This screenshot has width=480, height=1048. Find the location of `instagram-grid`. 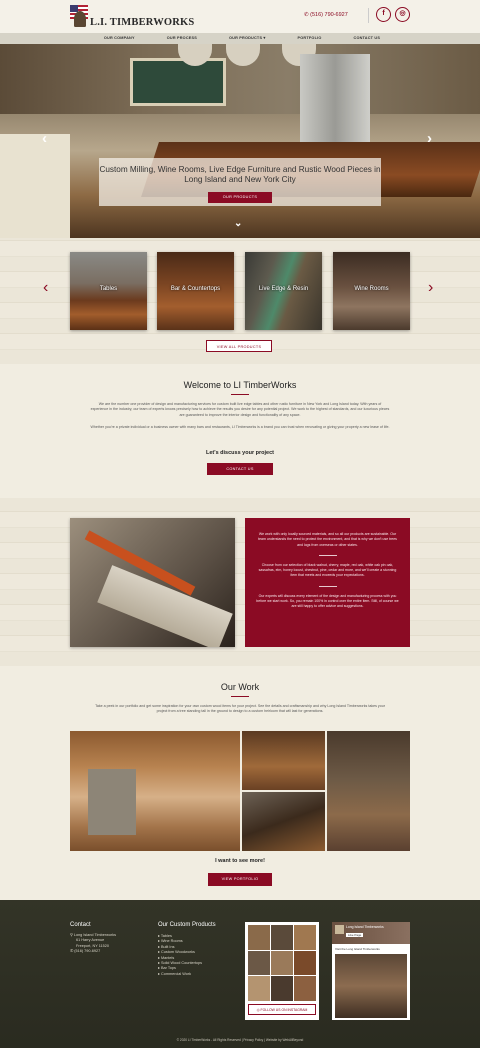

instagram-grid is located at coordinates (282, 963).